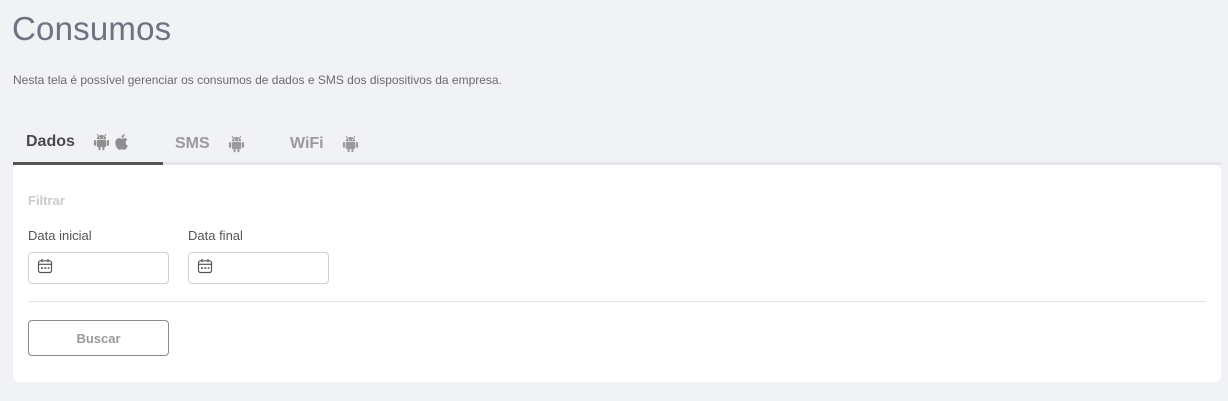  I want to click on filter-title: Filtrar, so click(46, 200).